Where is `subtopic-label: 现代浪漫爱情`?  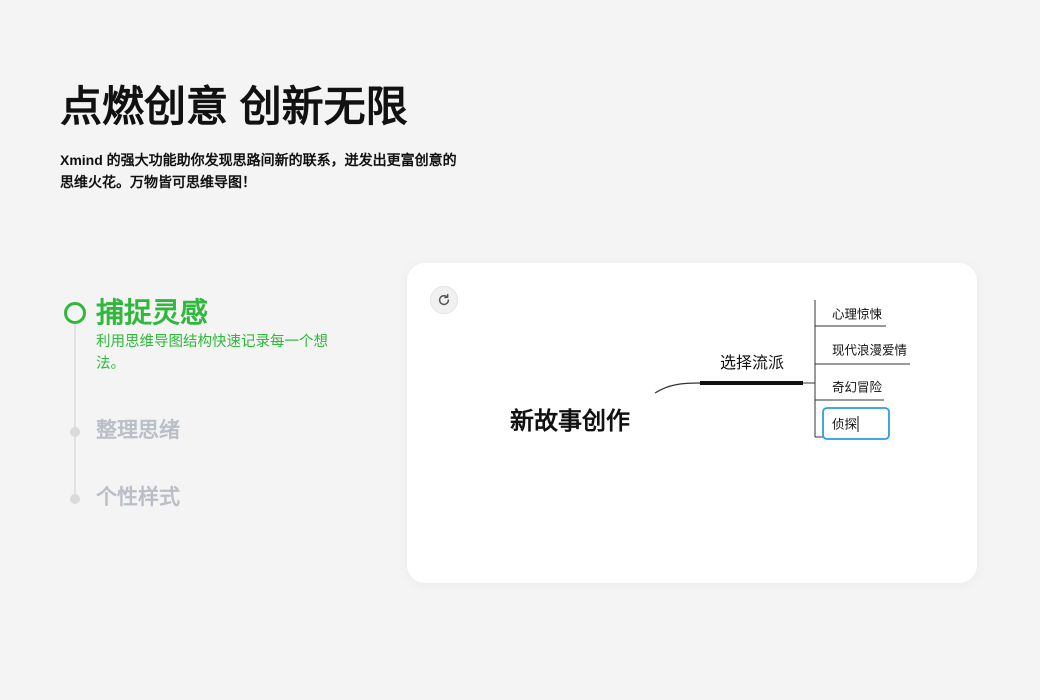
subtopic-label: 现代浪漫爱情 is located at coordinates (869, 350).